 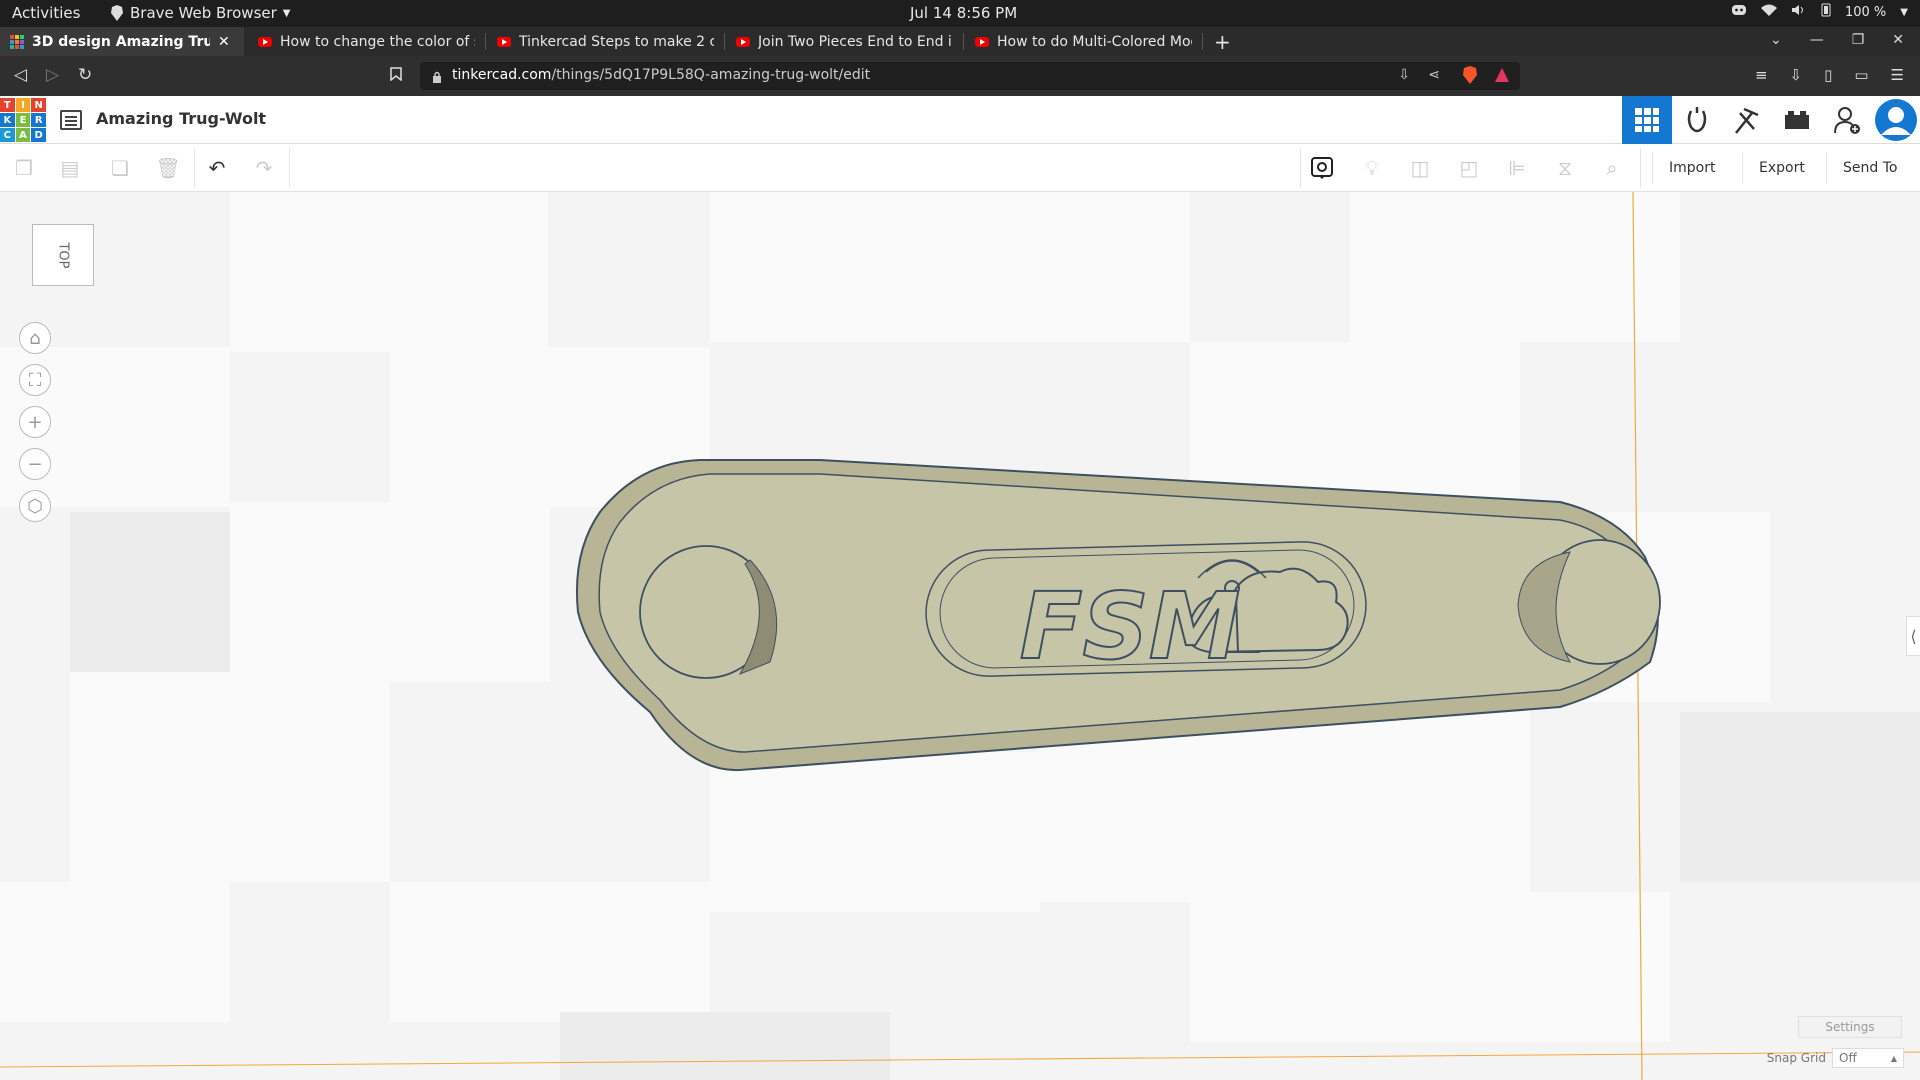 What do you see at coordinates (845, 41) in the screenshot?
I see `tab-youtube-3: Join Two Pieces End to End in` at bounding box center [845, 41].